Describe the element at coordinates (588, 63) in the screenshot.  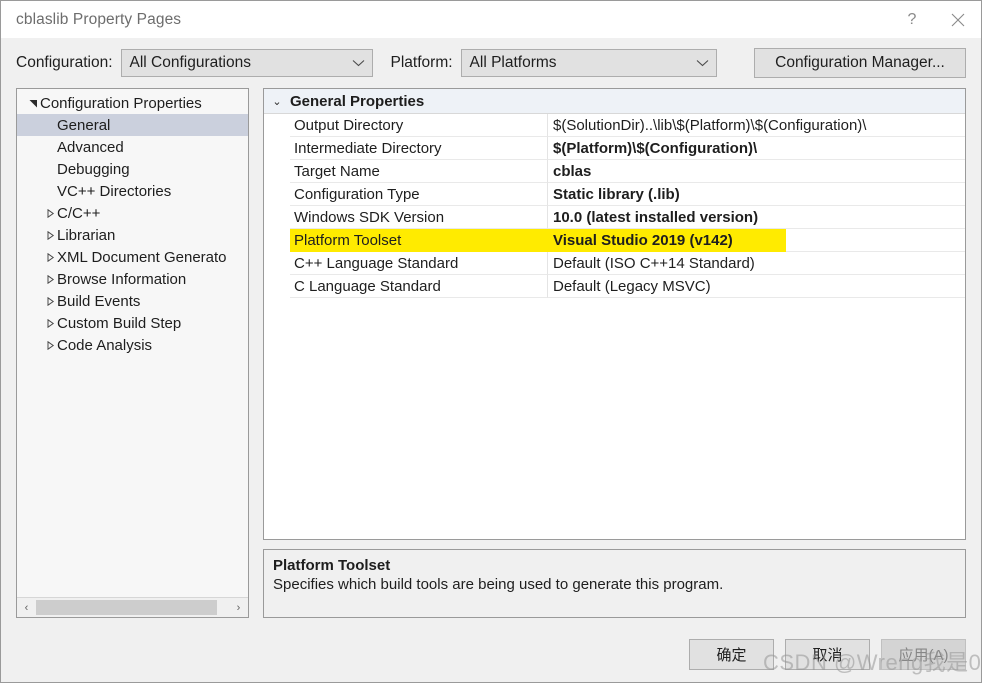
I see `platform-dropdown: All Platforms` at that location.